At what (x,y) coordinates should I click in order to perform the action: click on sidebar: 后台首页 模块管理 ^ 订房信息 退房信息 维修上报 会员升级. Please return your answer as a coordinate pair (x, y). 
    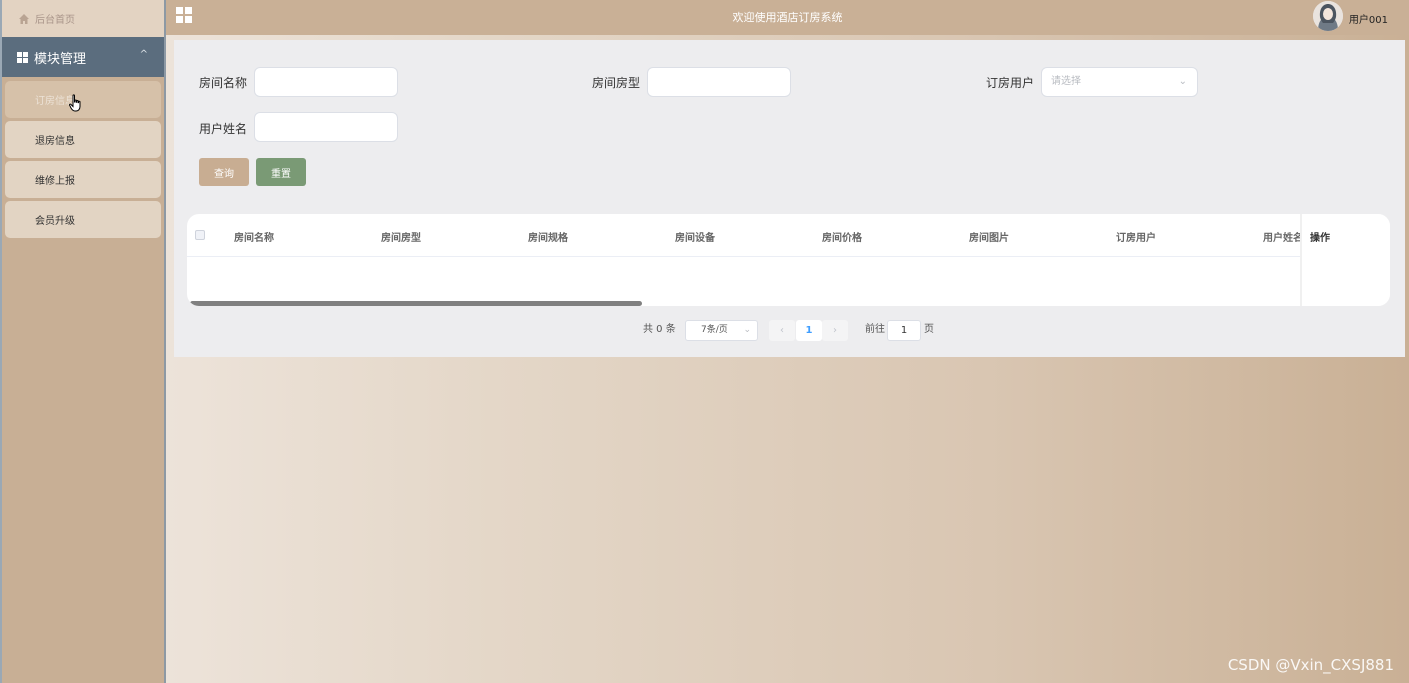
    Looking at the image, I should click on (83, 341).